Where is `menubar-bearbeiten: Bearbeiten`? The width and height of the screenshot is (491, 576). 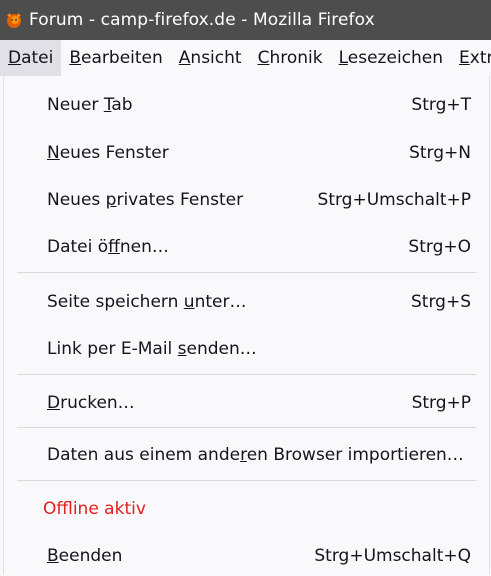 menubar-bearbeiten: Bearbeiten is located at coordinates (115, 58).